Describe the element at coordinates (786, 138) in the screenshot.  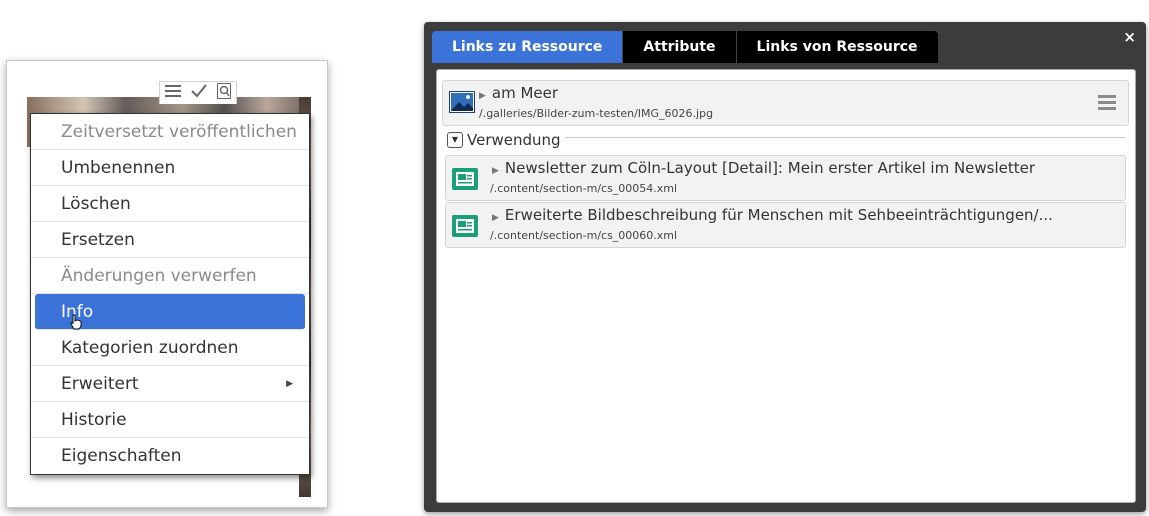
I see `verwendung-section: ▼ Verwendung` at that location.